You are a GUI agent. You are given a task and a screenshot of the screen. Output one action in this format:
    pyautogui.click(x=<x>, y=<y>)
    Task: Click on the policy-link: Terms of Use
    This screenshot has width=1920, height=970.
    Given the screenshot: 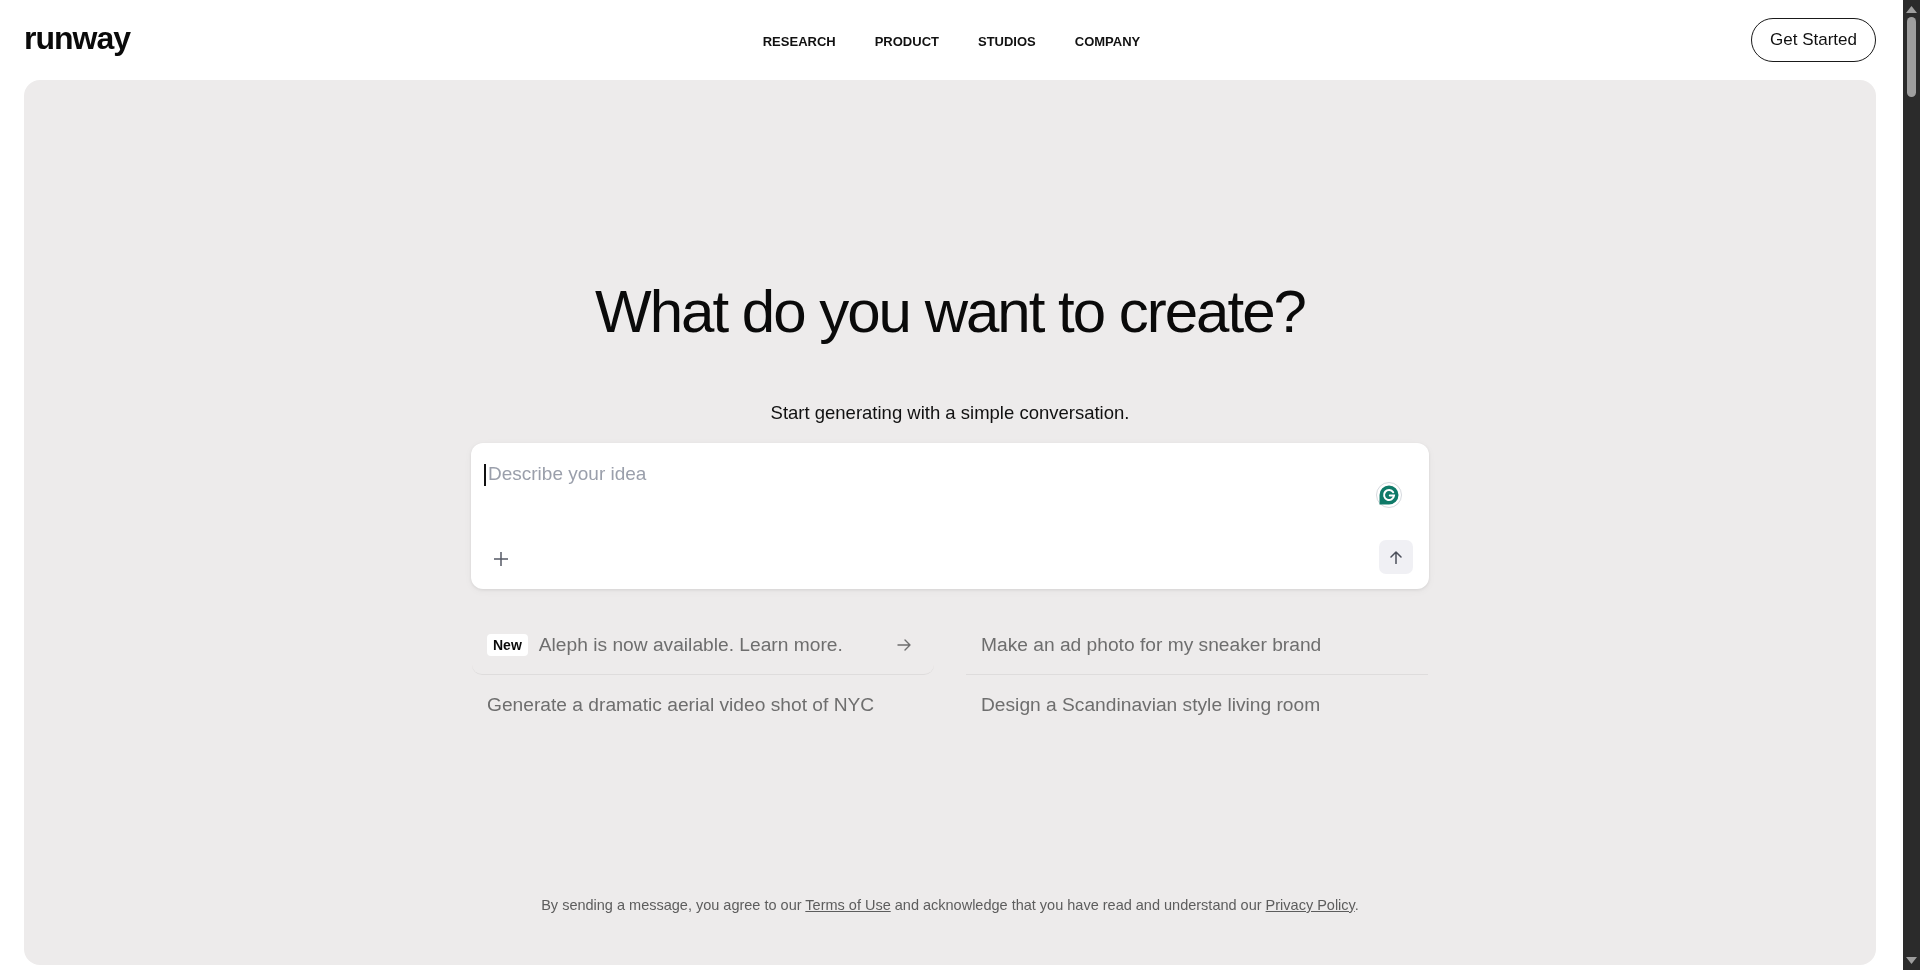 What is the action you would take?
    pyautogui.click(x=848, y=905)
    